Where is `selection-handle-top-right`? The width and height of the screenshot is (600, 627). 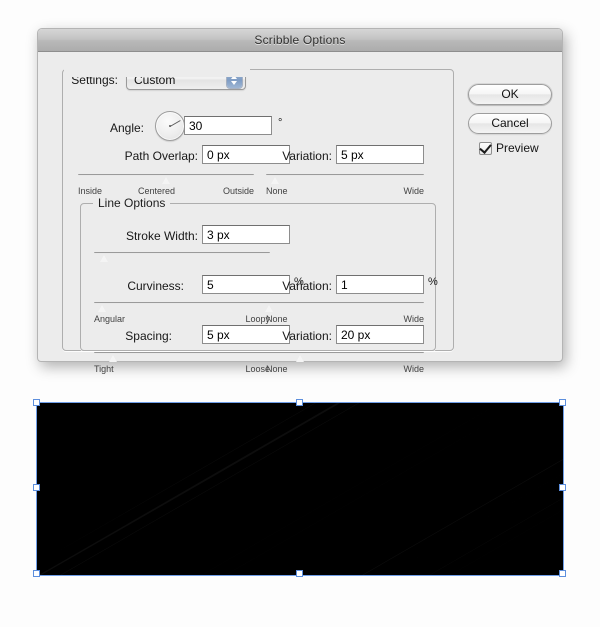
selection-handle-top-right is located at coordinates (562, 402).